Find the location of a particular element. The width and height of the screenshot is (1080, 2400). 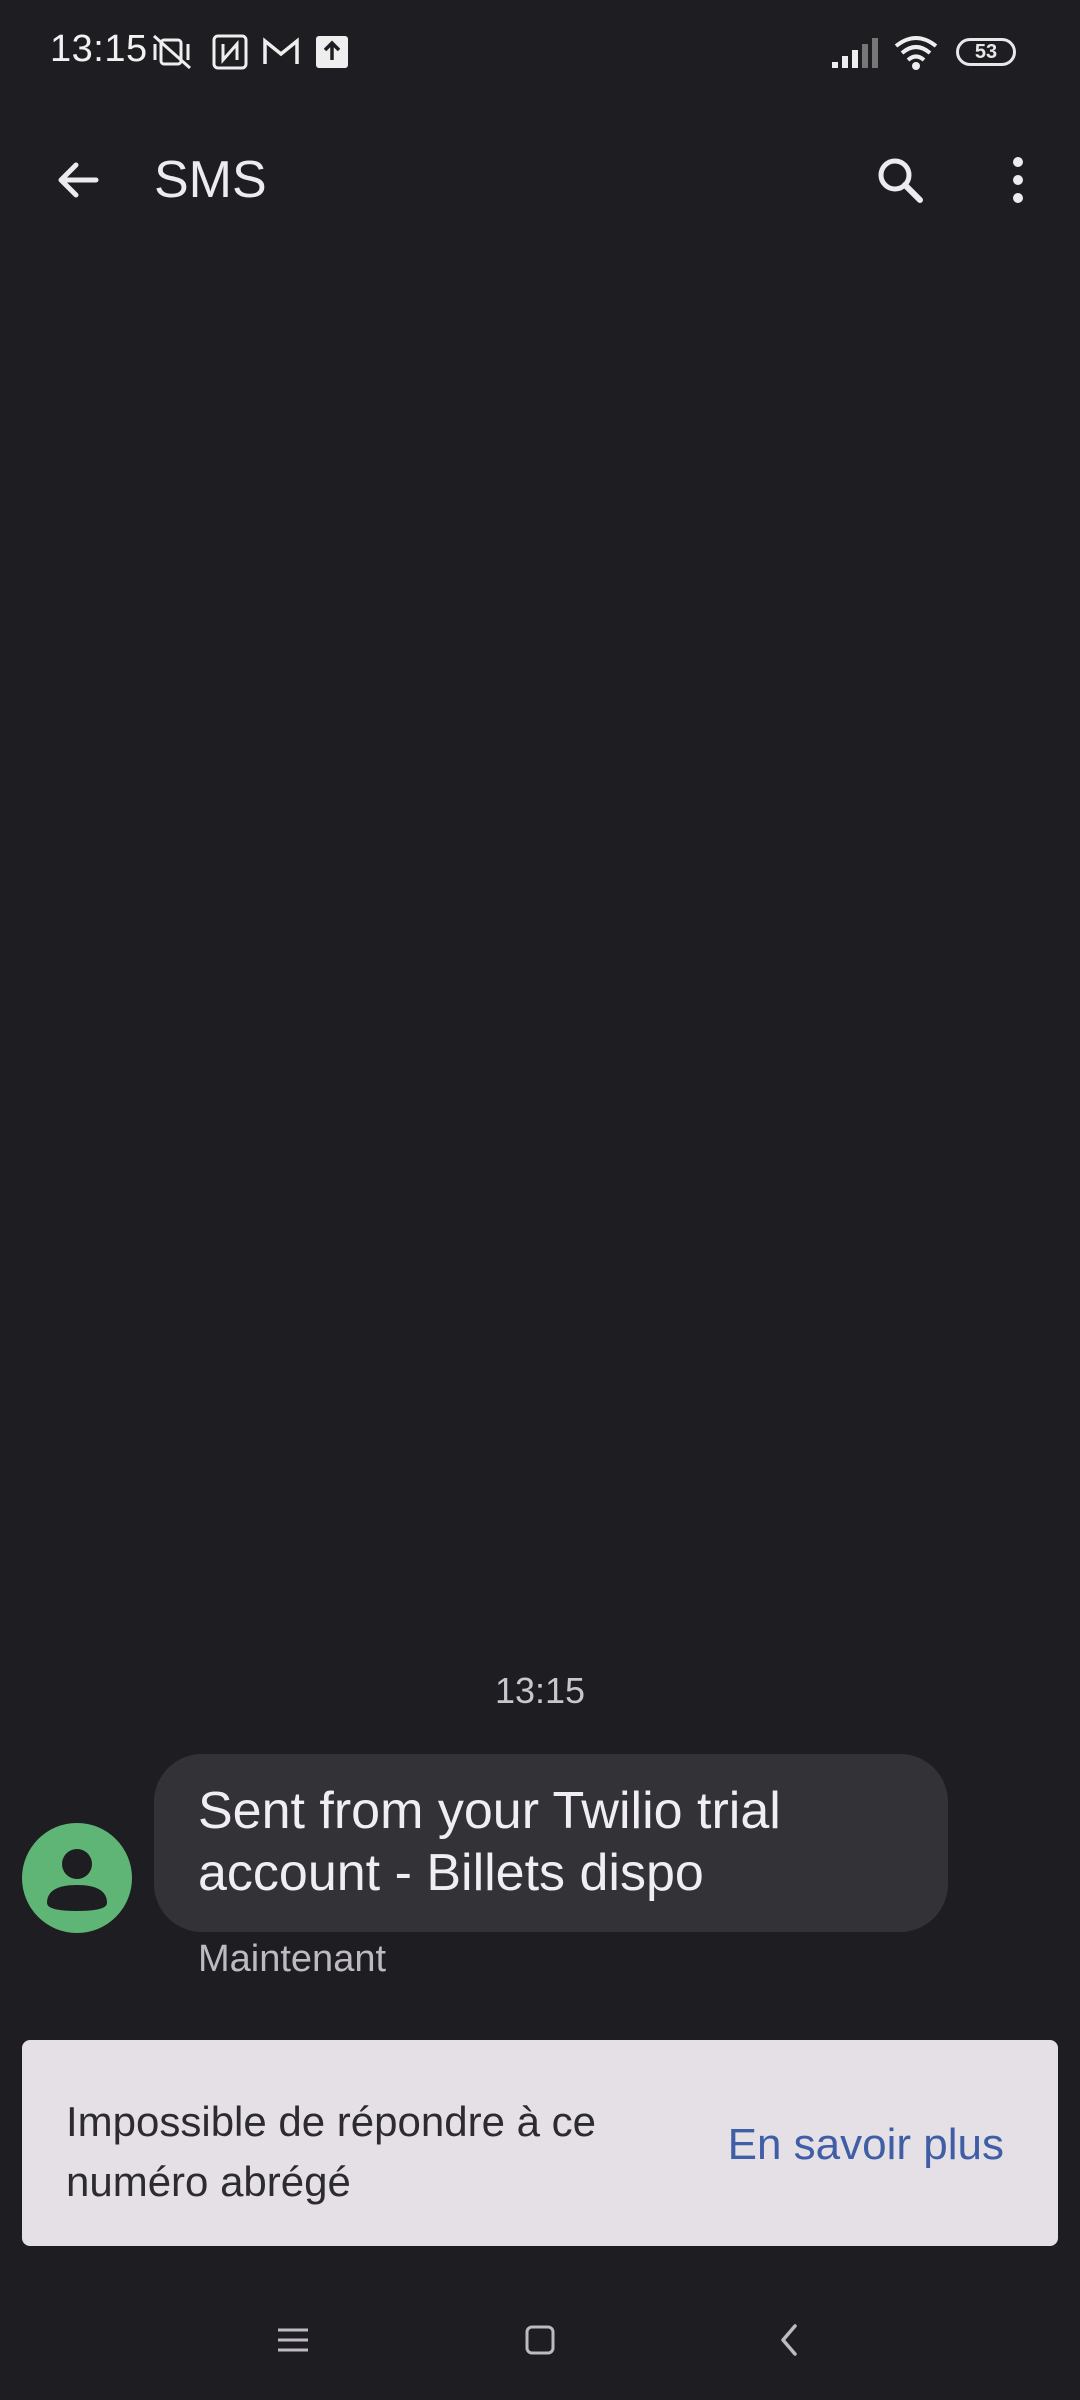

recents-button is located at coordinates (293, 2340).